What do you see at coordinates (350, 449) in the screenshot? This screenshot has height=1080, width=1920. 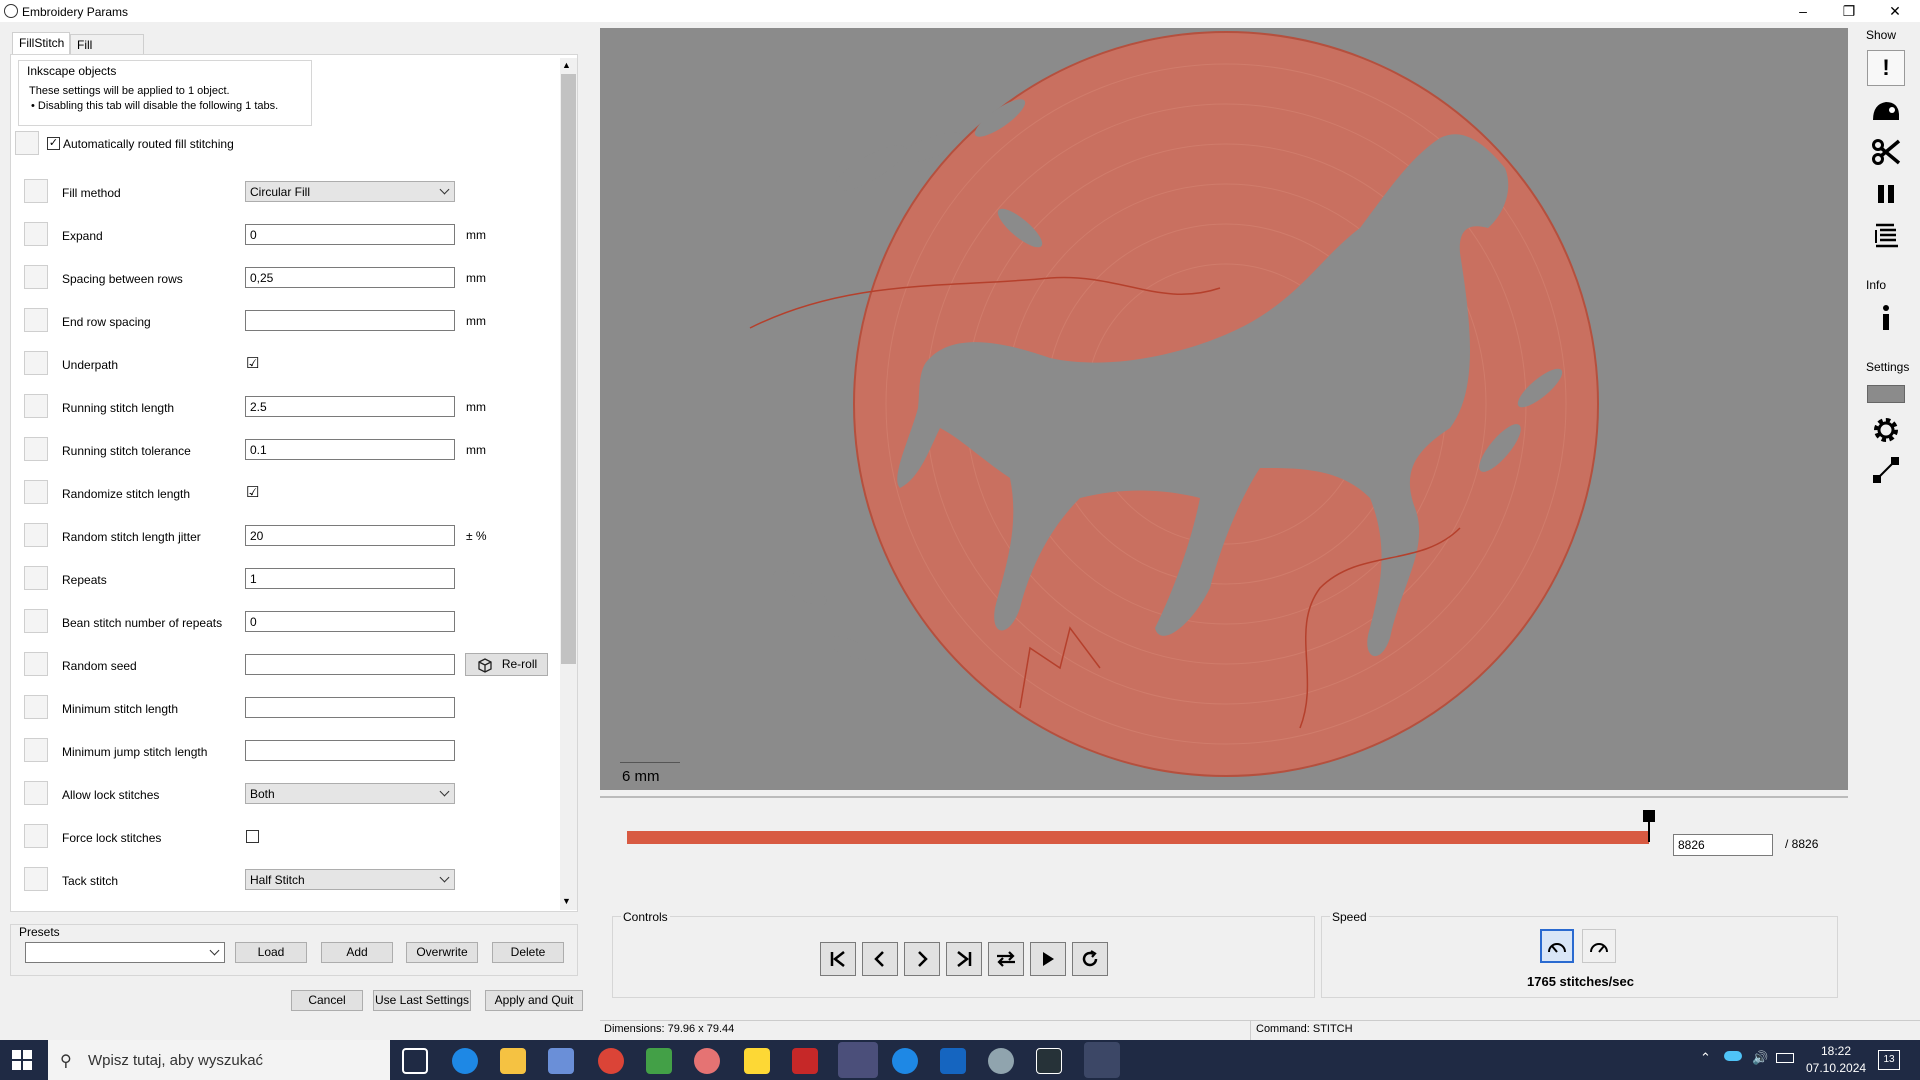 I see `param-input: 0.1` at bounding box center [350, 449].